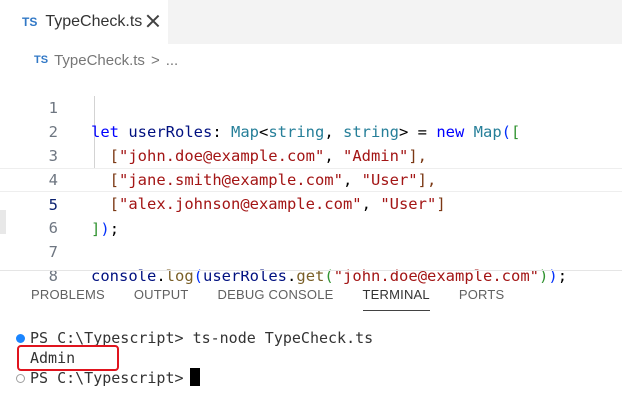  What do you see at coordinates (153, 21) in the screenshot?
I see `close-icon` at bounding box center [153, 21].